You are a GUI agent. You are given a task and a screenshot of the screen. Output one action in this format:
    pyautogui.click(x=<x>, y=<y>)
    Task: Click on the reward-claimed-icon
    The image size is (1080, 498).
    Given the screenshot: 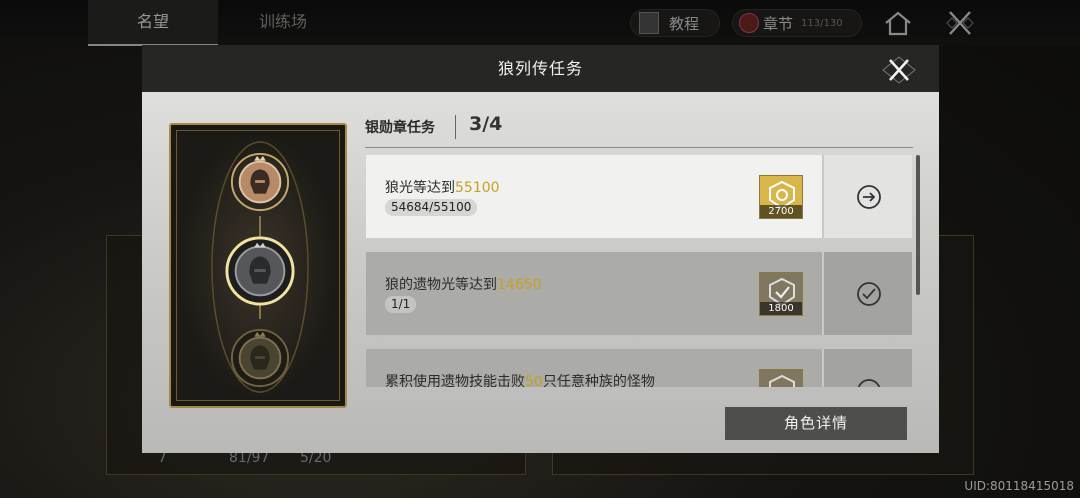 What is the action you would take?
    pyautogui.click(x=782, y=380)
    